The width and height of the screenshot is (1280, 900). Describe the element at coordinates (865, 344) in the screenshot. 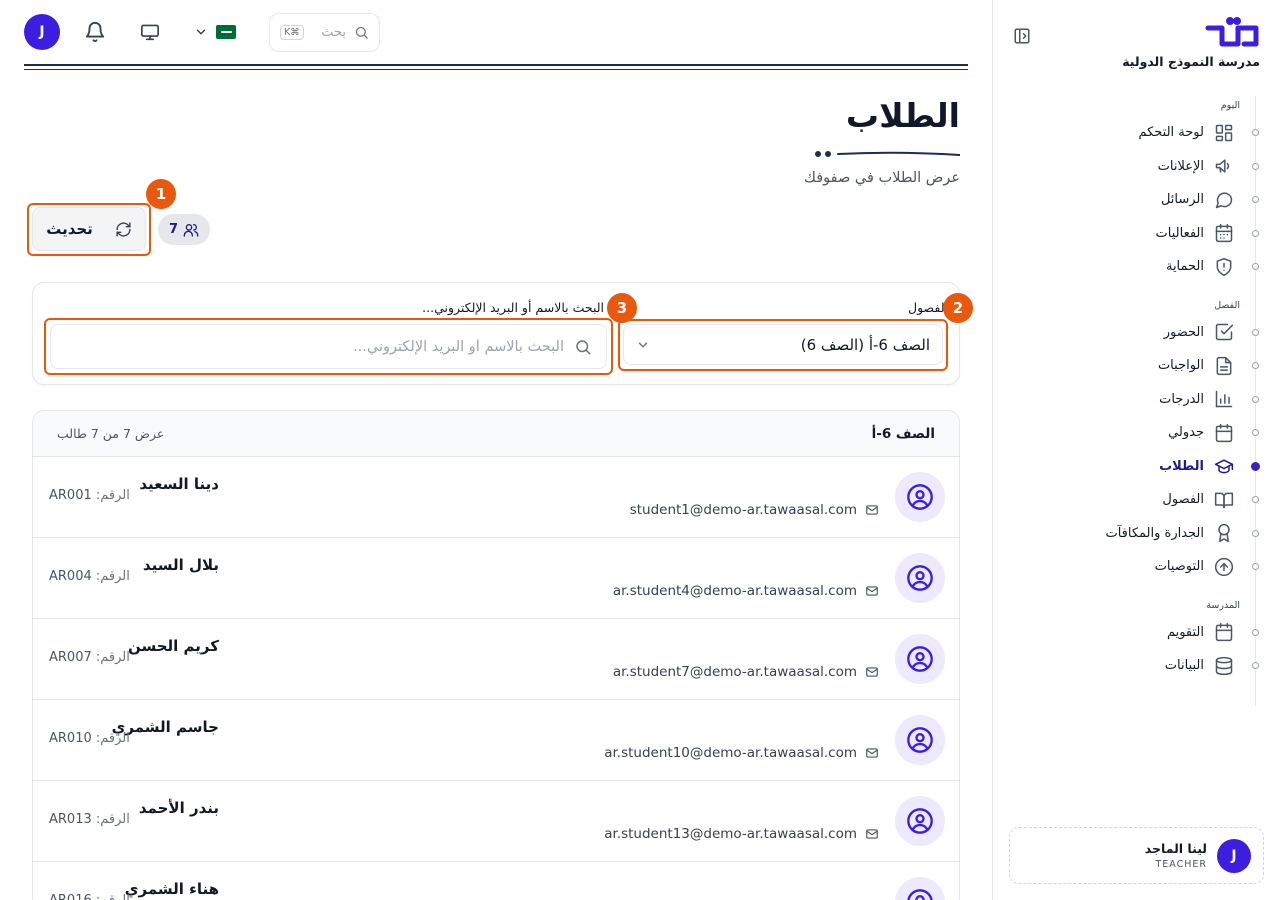

I see `class-select-value: الصف 6-أ (الصف 6)` at that location.